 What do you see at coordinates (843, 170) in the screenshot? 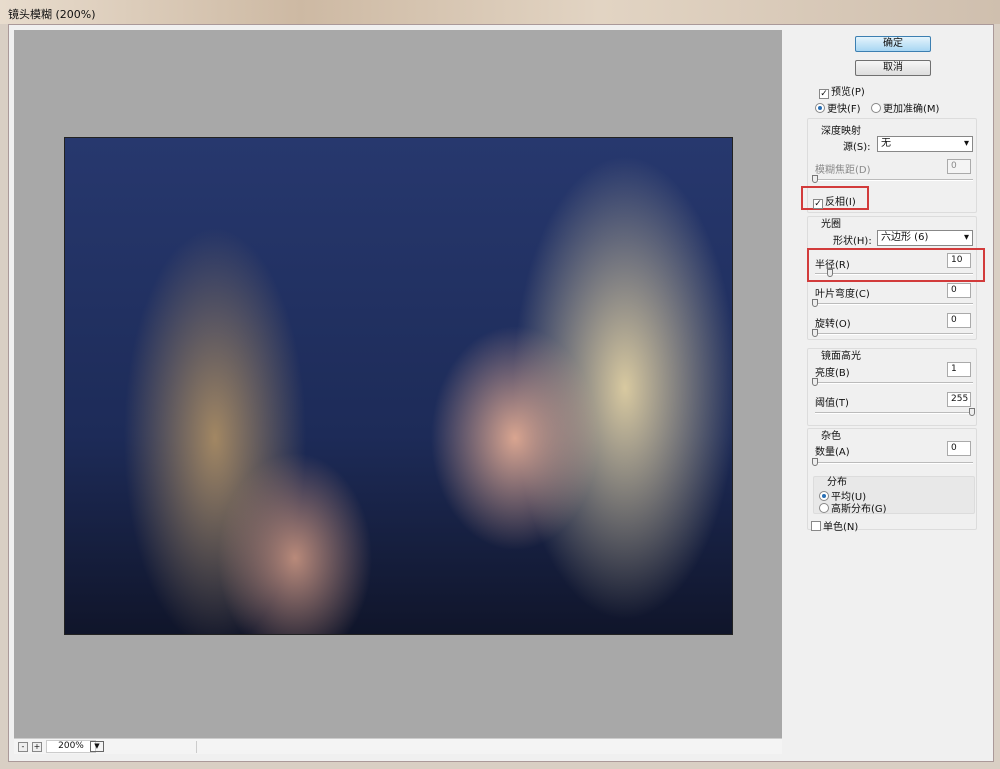
I see `blur-focal-label: 模糊焦距(D)` at bounding box center [843, 170].